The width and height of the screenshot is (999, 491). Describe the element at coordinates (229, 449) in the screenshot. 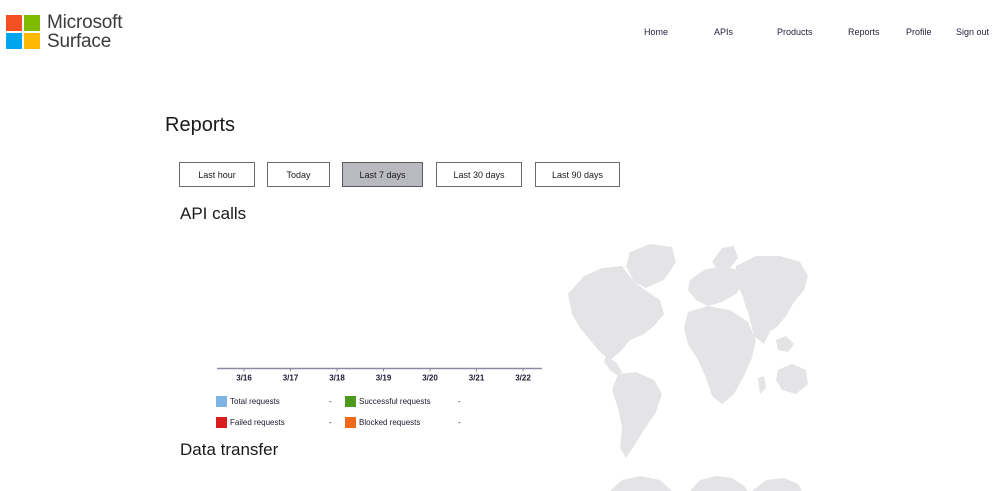

I see `data-transfer-title: Data transfer` at that location.